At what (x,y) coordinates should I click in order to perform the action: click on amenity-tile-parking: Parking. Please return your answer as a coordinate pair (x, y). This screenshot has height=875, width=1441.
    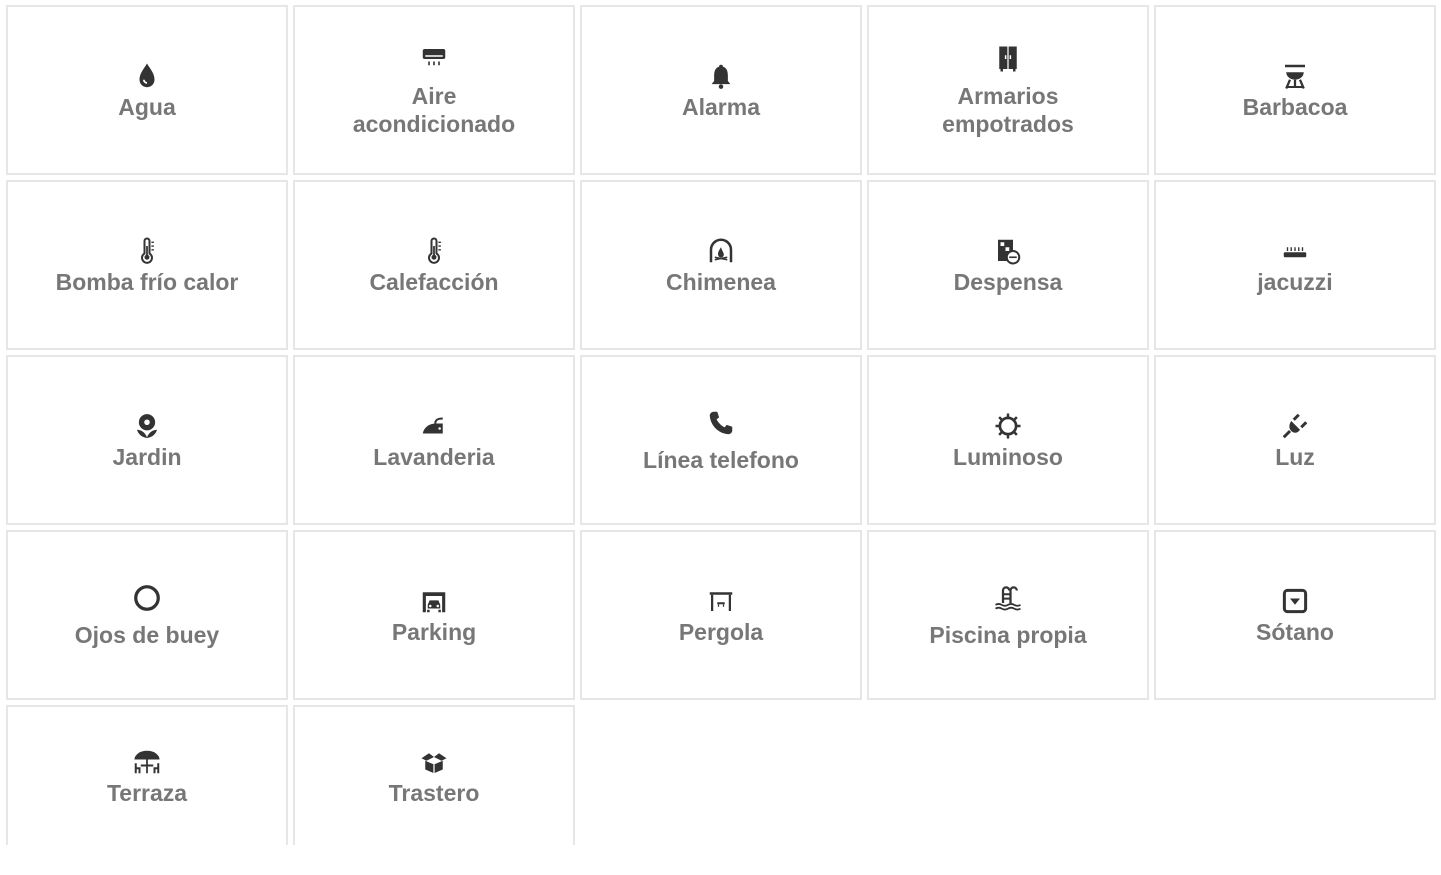
    Looking at the image, I should click on (434, 615).